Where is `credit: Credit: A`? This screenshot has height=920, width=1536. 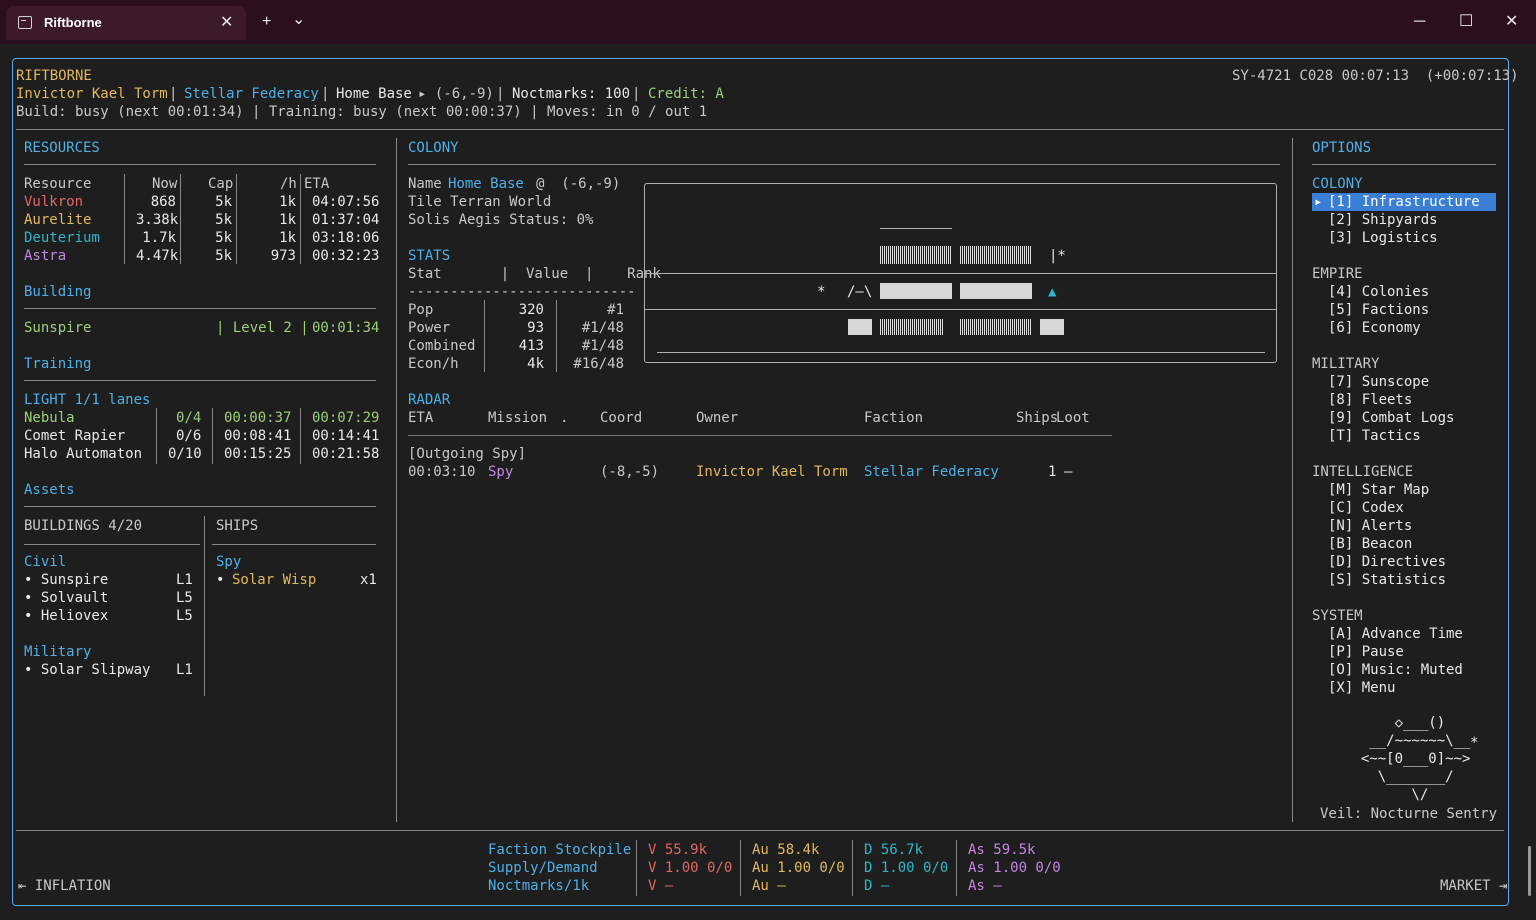 credit: Credit: A is located at coordinates (686, 94).